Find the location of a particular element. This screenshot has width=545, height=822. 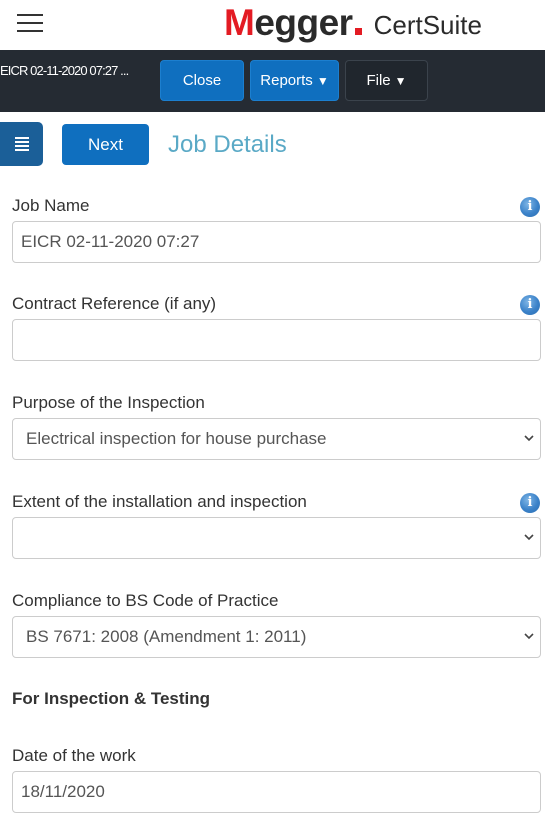

file-button-label: File is located at coordinates (378, 80).